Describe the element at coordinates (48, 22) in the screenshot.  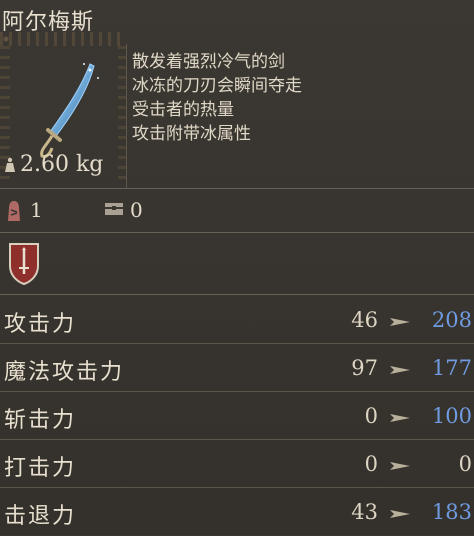
I see `item-name: 阿尔梅斯` at that location.